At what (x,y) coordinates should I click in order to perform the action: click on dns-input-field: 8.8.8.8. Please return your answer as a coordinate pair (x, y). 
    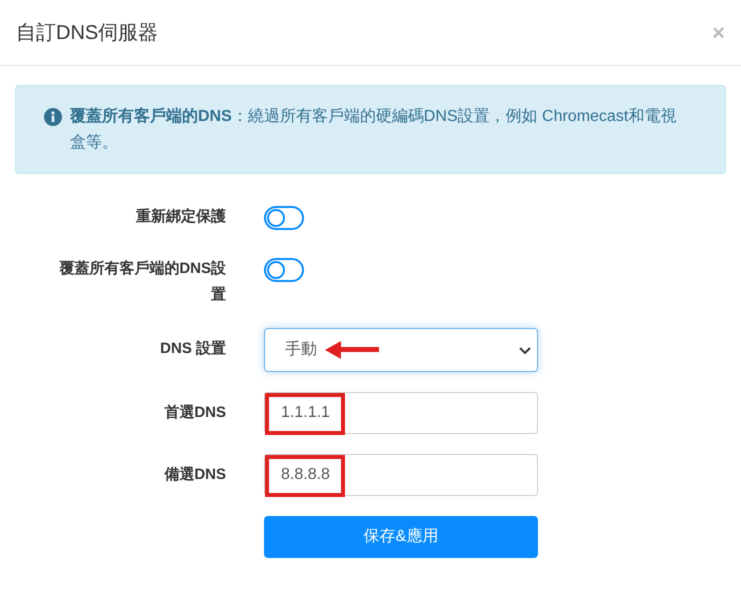
    Looking at the image, I should click on (401, 475).